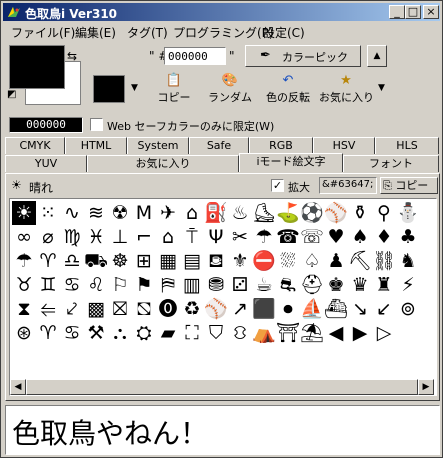 The width and height of the screenshot is (443, 458). I want to click on emoji-cell: ⛵, so click(312, 309).